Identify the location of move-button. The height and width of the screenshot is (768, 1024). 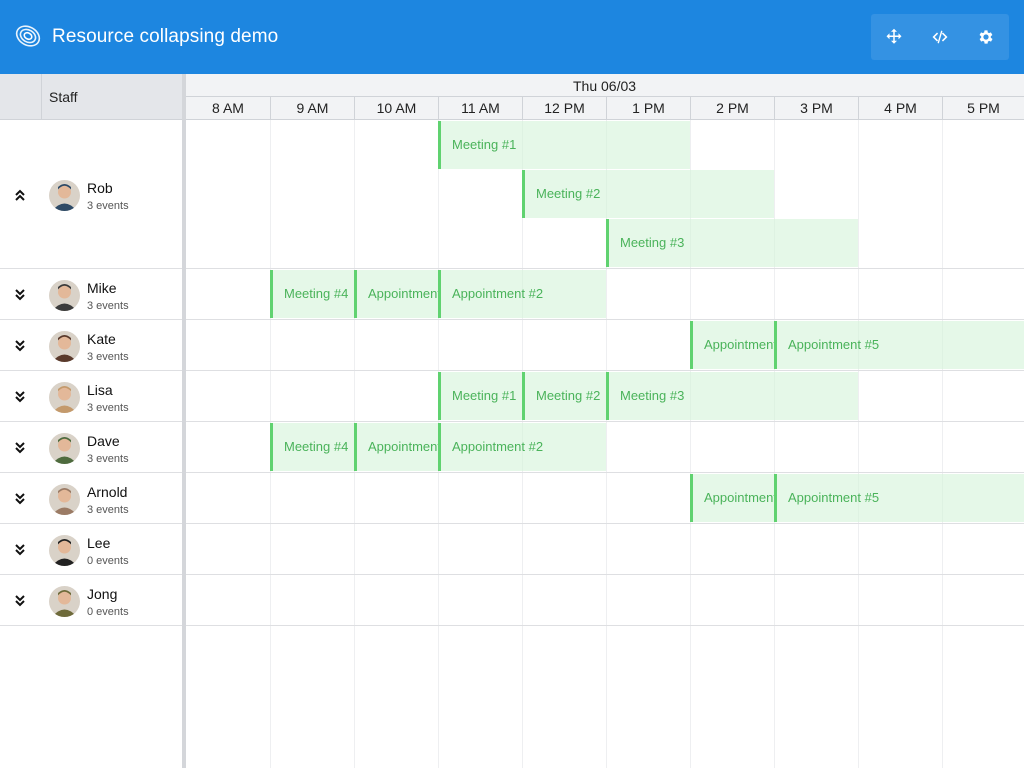
(894, 37).